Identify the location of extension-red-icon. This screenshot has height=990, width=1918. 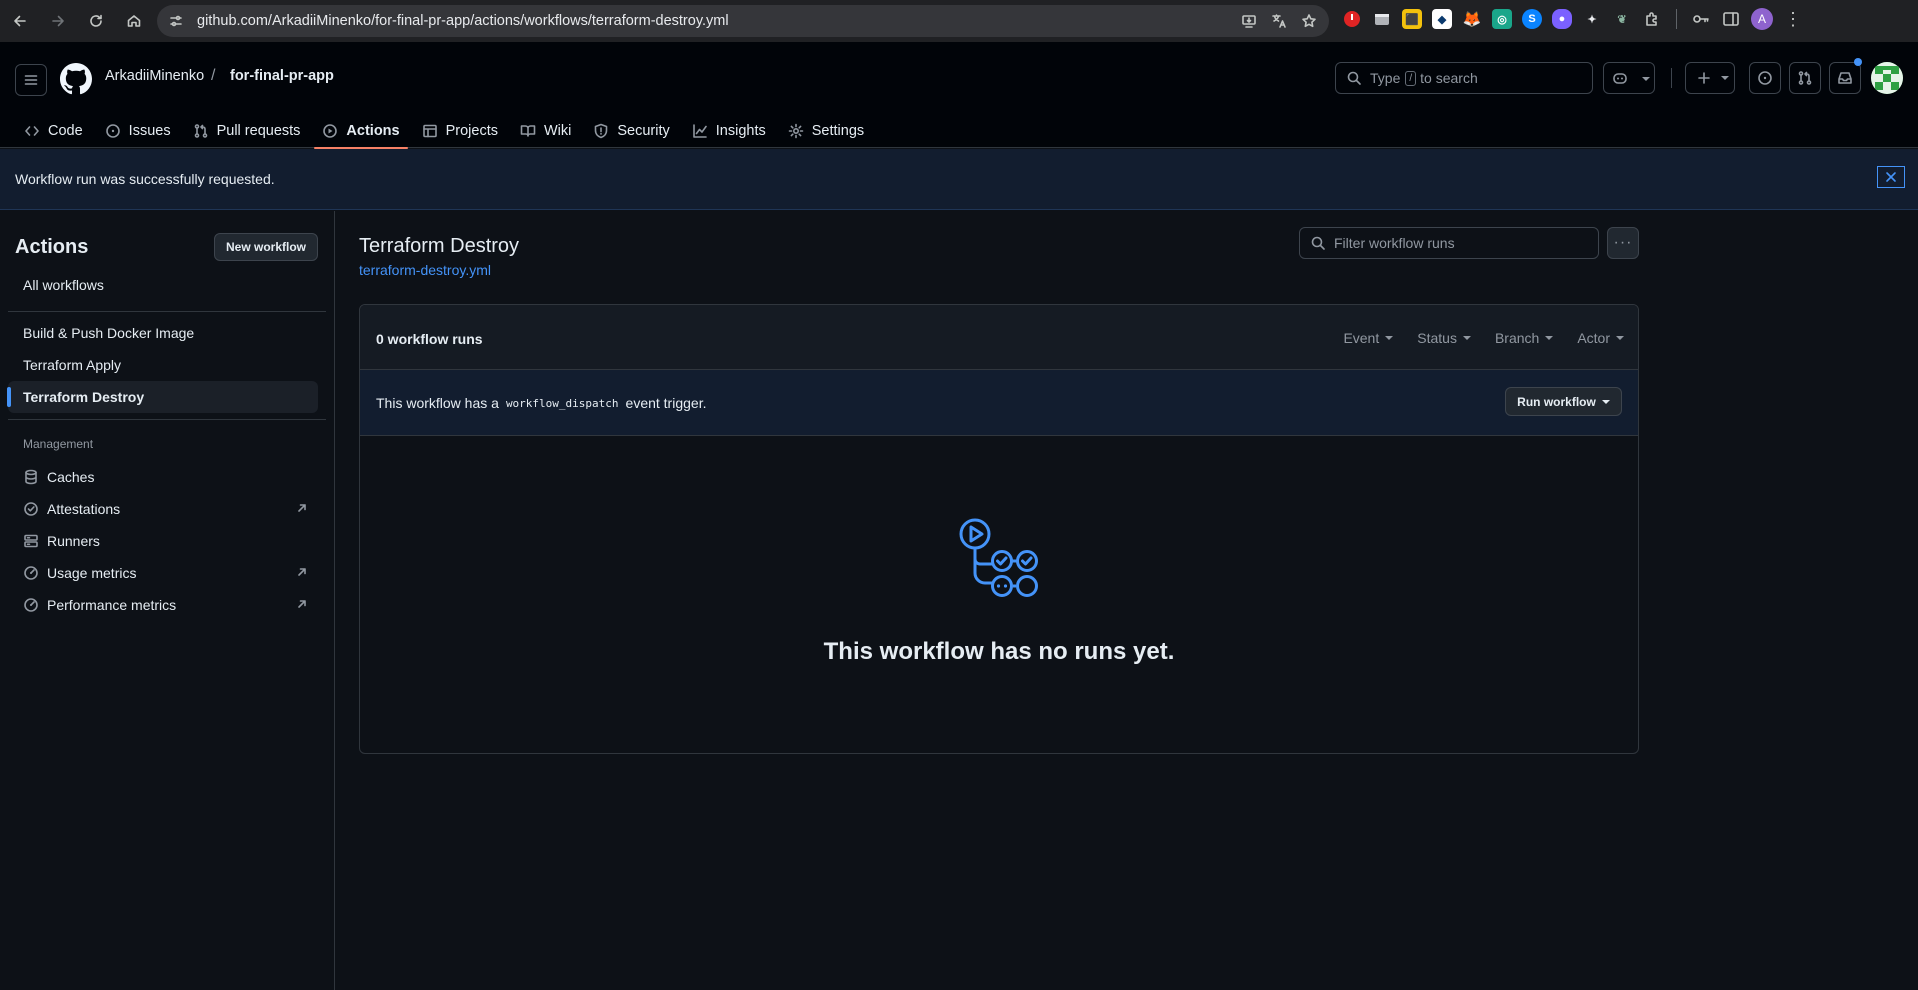
(1352, 19).